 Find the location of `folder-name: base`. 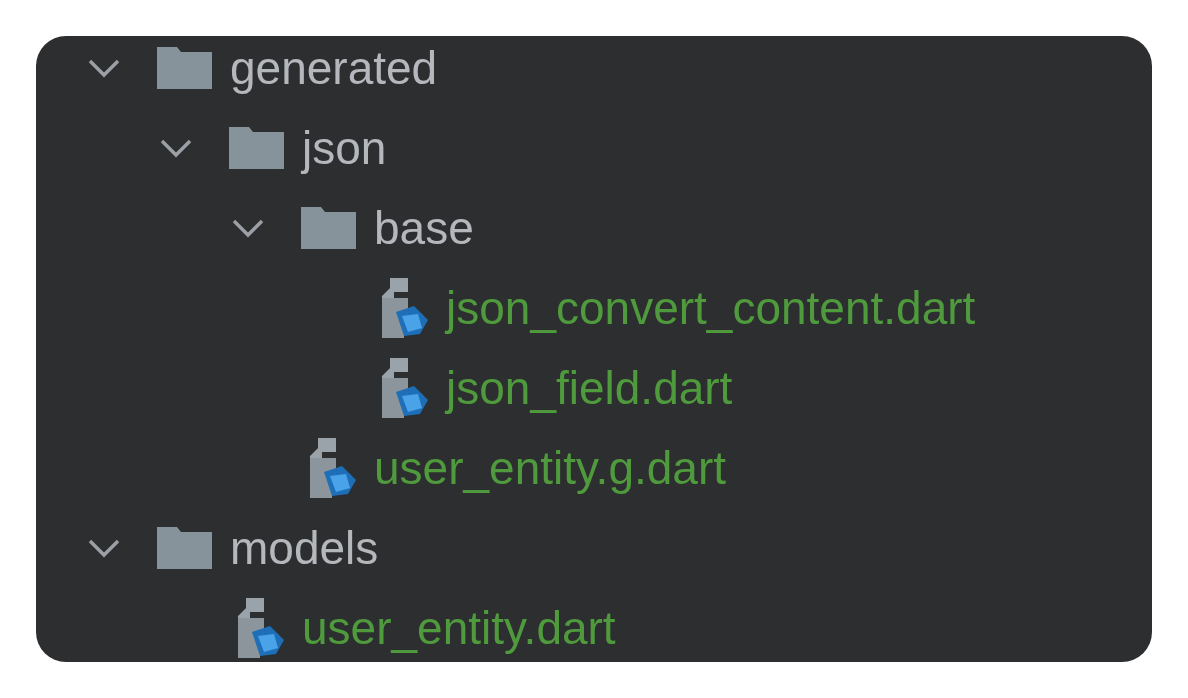

folder-name: base is located at coordinates (424, 228).